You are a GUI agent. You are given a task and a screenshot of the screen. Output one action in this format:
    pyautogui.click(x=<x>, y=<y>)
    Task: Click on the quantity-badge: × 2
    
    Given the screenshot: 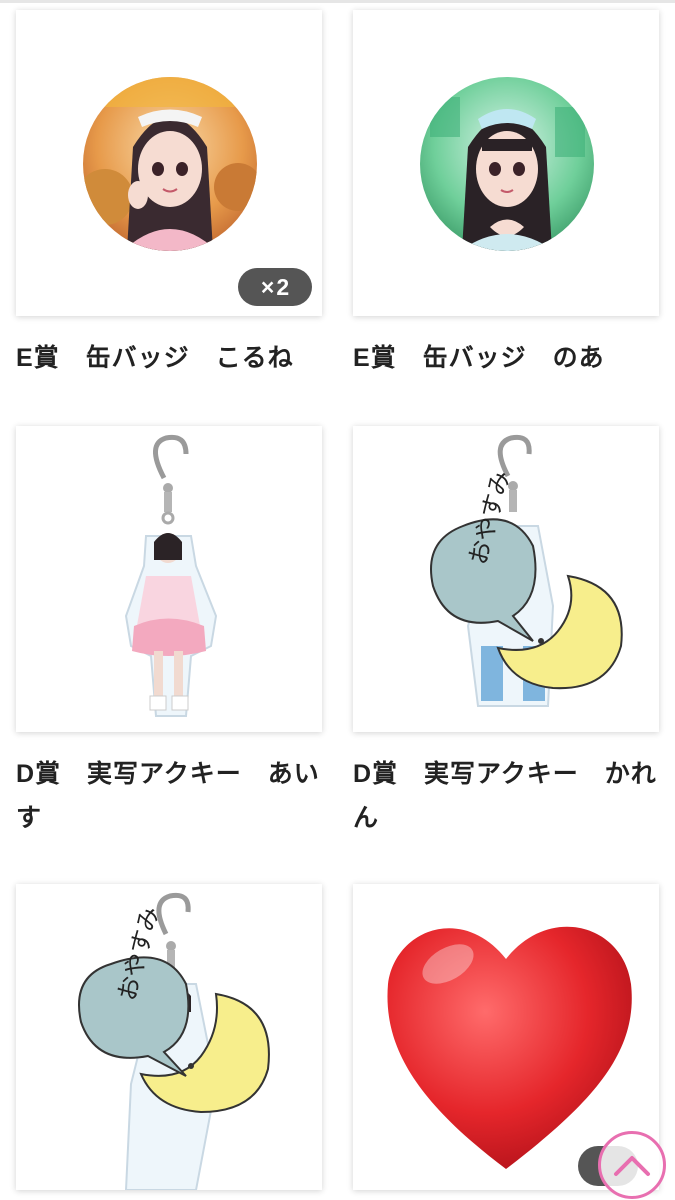 What is the action you would take?
    pyautogui.click(x=275, y=287)
    